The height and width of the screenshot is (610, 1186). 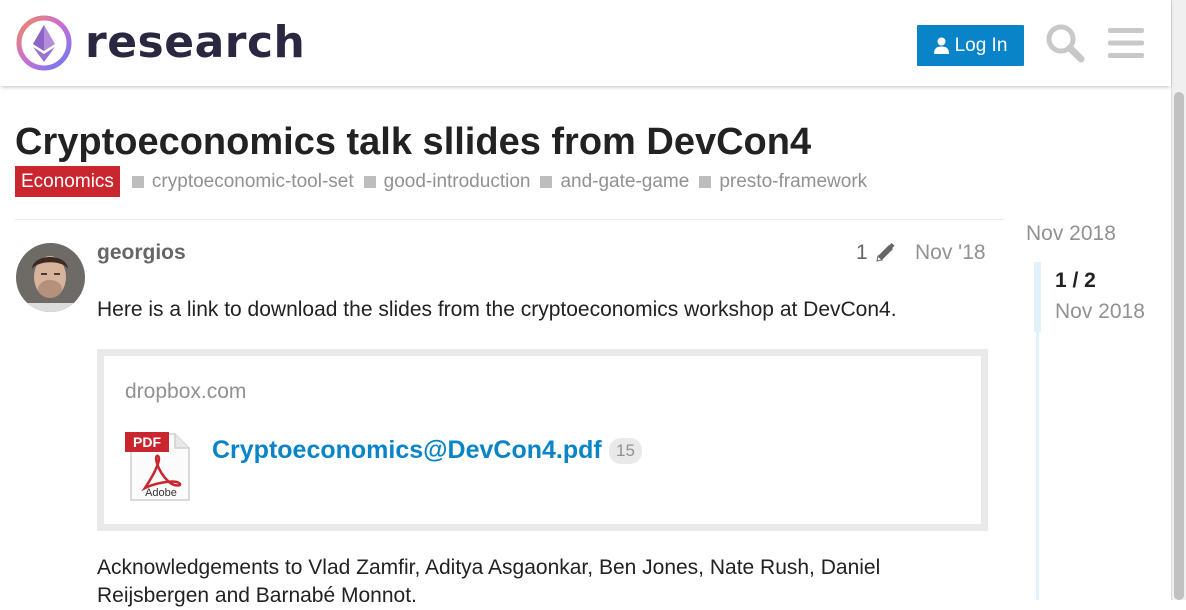 I want to click on pdf-file-icon: PDF Adobe, so click(x=160, y=468).